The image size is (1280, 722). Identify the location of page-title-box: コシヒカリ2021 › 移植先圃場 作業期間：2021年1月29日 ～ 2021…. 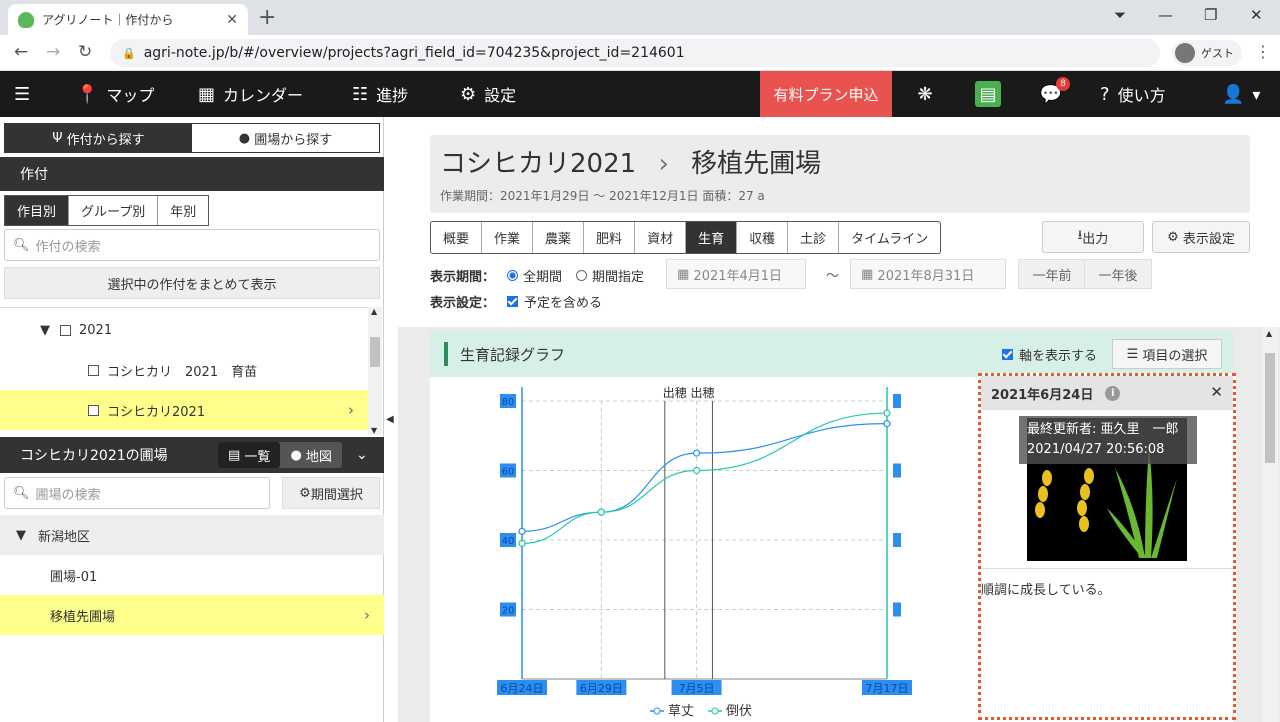
(840, 174).